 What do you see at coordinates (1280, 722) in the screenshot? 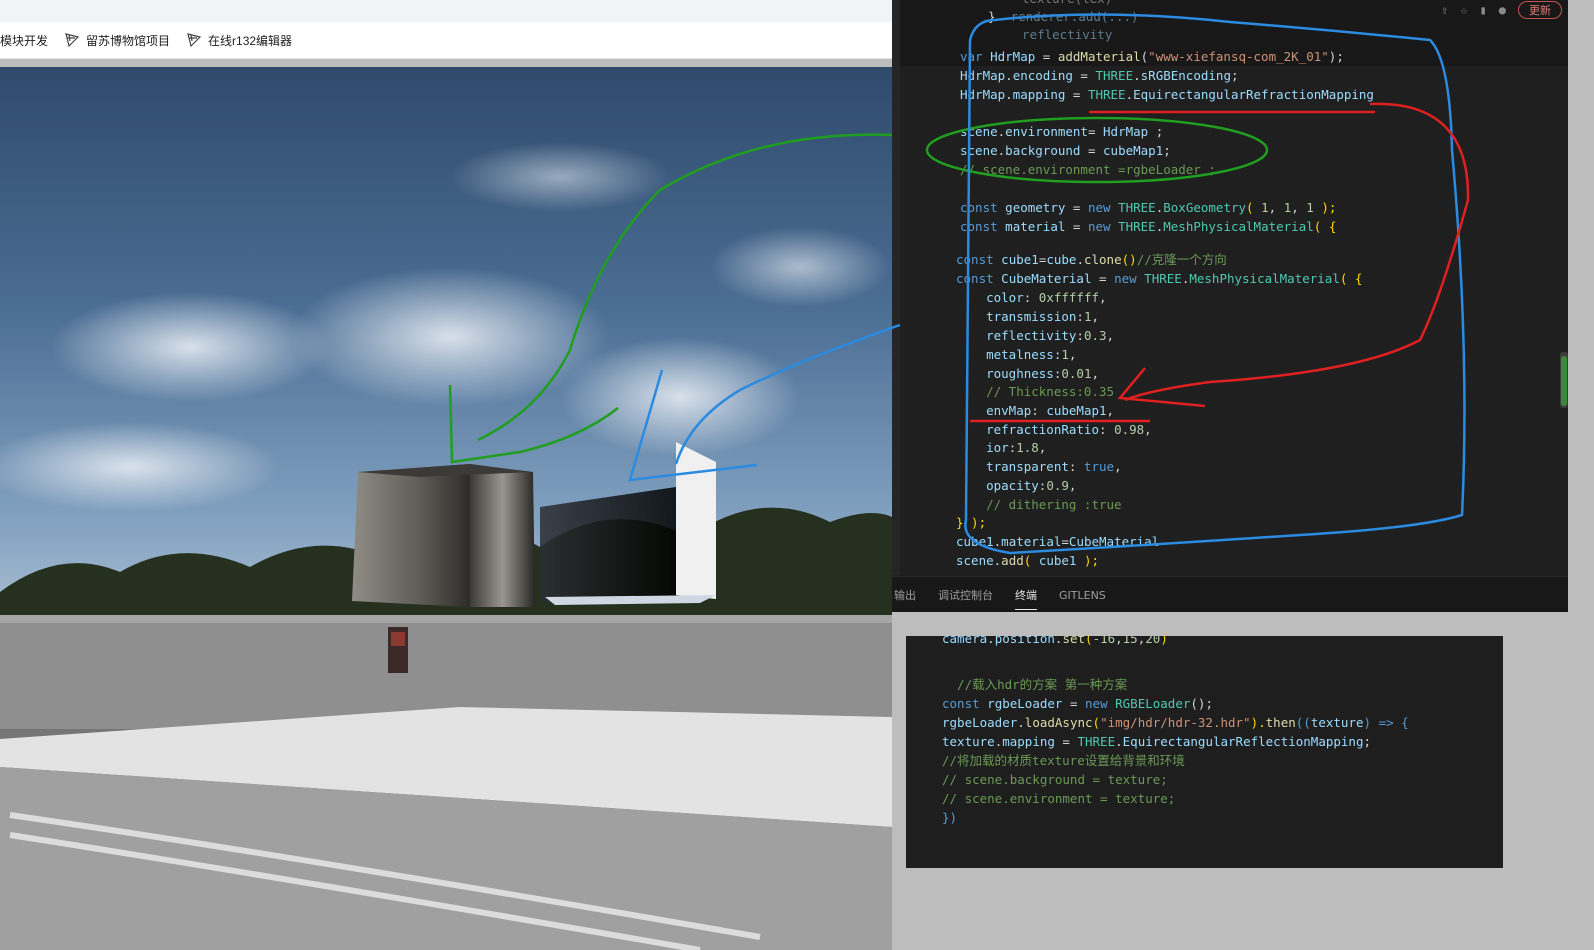
I see `code-token: then` at bounding box center [1280, 722].